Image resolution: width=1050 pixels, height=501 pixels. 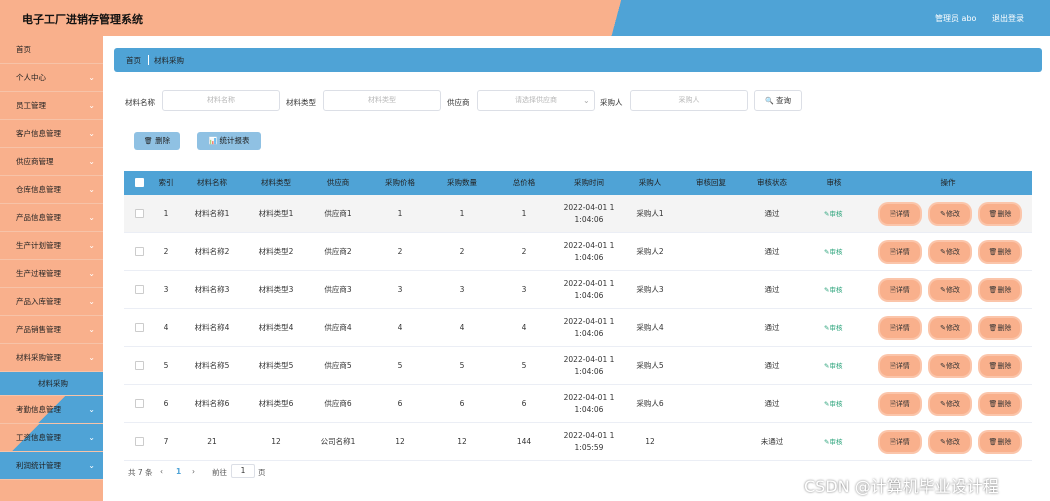 I want to click on sidebar-item-stock-in: 产品入库管理 ⌄, so click(x=51, y=302).